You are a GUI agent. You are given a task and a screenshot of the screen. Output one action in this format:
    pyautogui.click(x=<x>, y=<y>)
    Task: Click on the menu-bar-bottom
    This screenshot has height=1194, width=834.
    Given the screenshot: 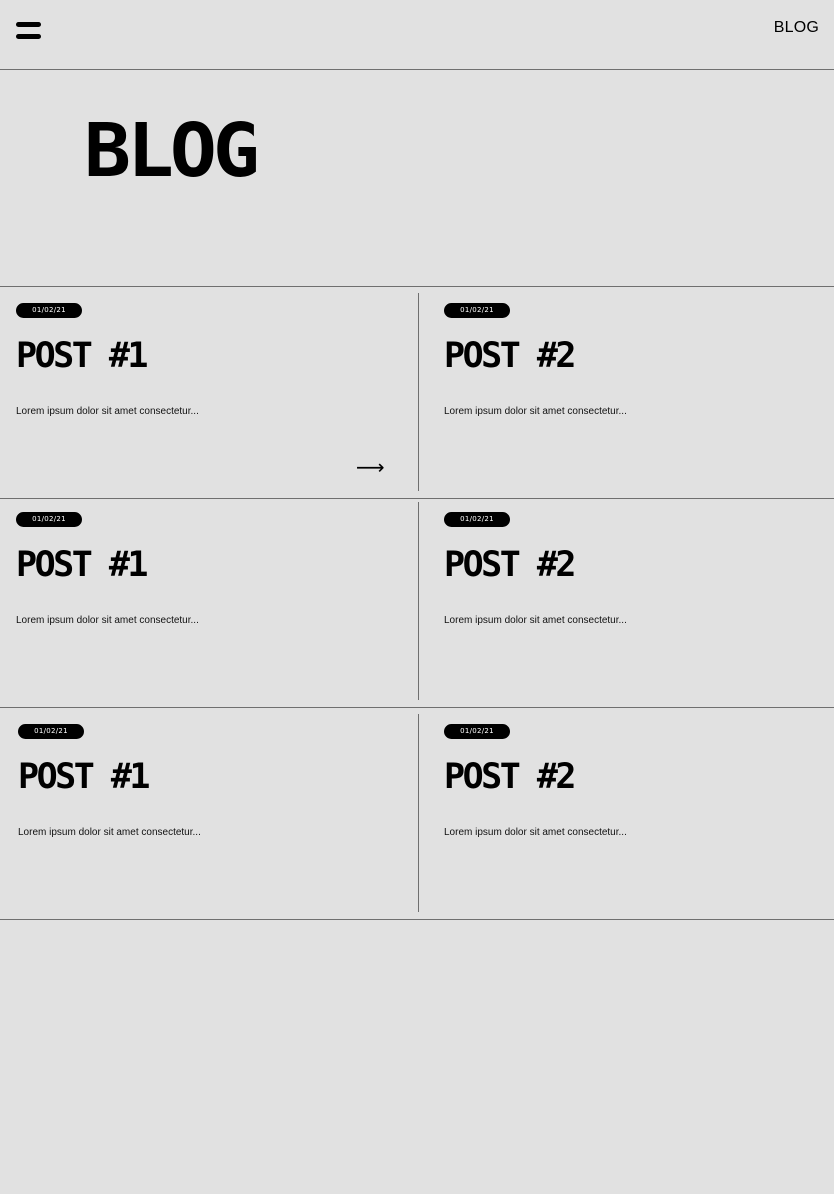 What is the action you would take?
    pyautogui.click(x=28, y=36)
    